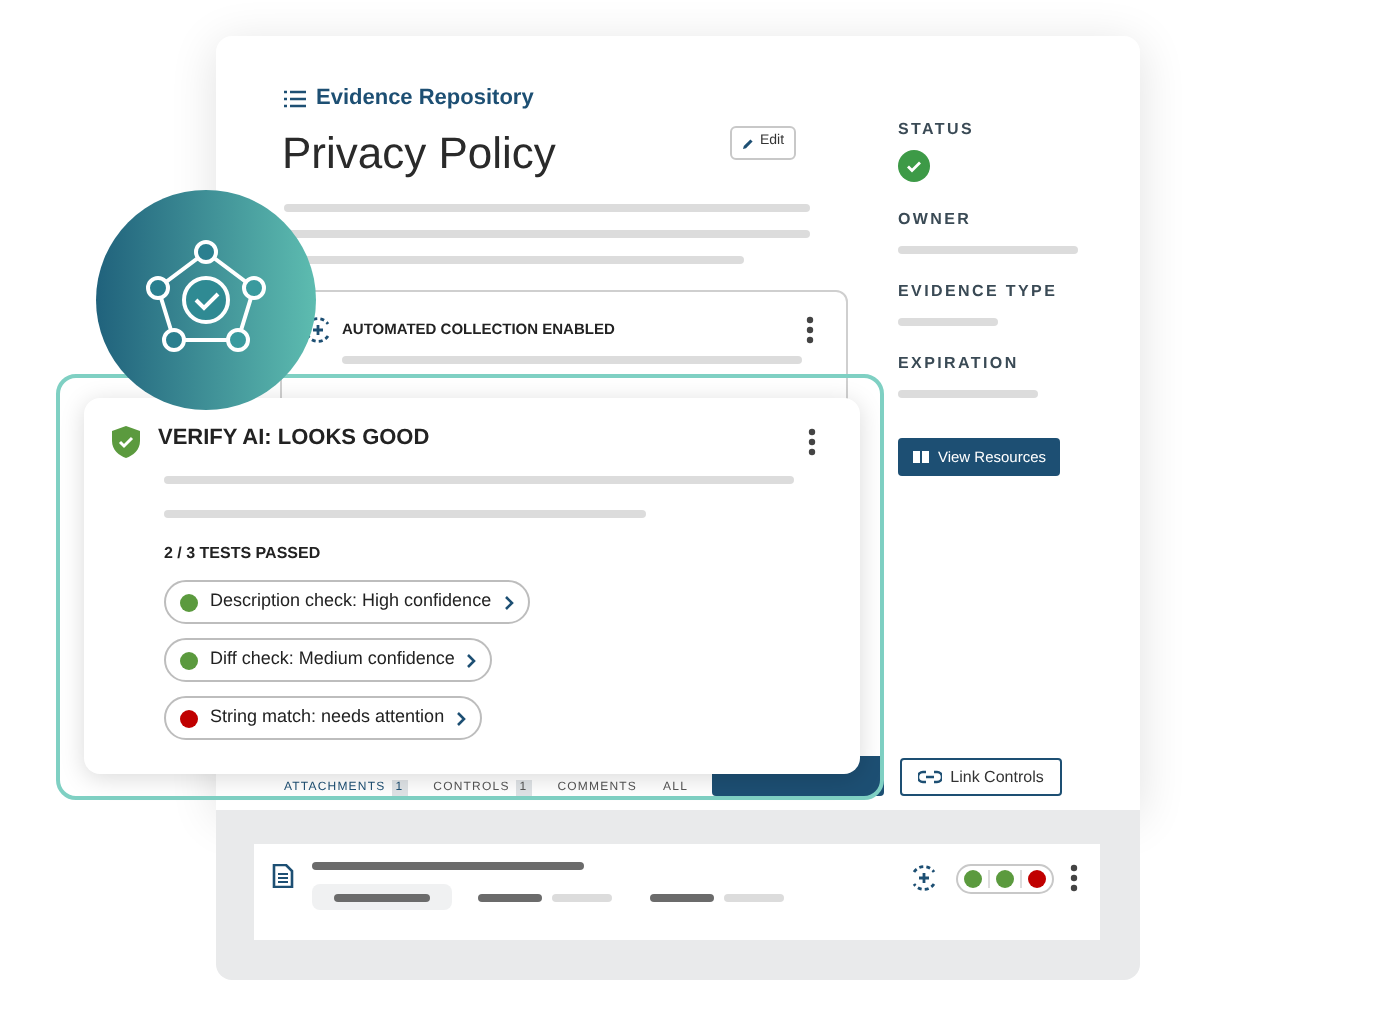 The width and height of the screenshot is (1386, 1030). Describe the element at coordinates (914, 166) in the screenshot. I see `check-circle-icon` at that location.